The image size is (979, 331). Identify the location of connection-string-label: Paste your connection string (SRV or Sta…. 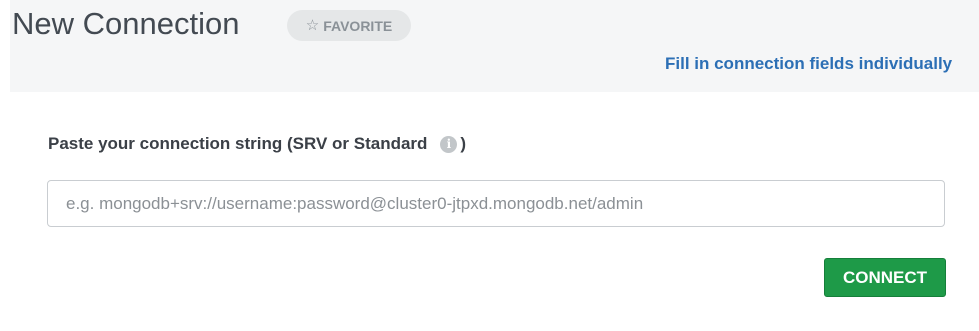
(257, 144).